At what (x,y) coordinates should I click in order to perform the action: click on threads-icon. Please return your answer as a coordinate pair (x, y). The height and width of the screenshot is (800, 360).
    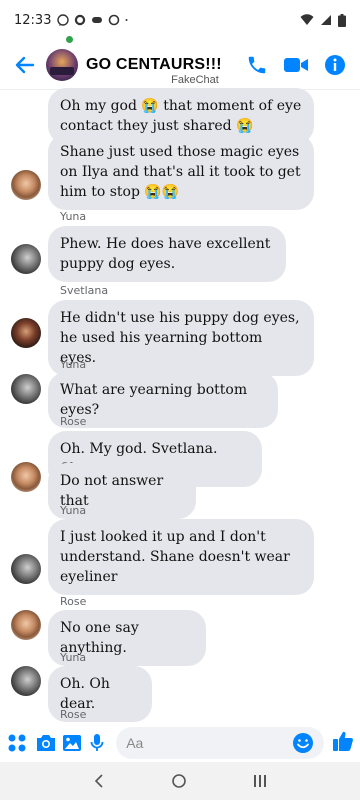
    Looking at the image, I should click on (114, 20).